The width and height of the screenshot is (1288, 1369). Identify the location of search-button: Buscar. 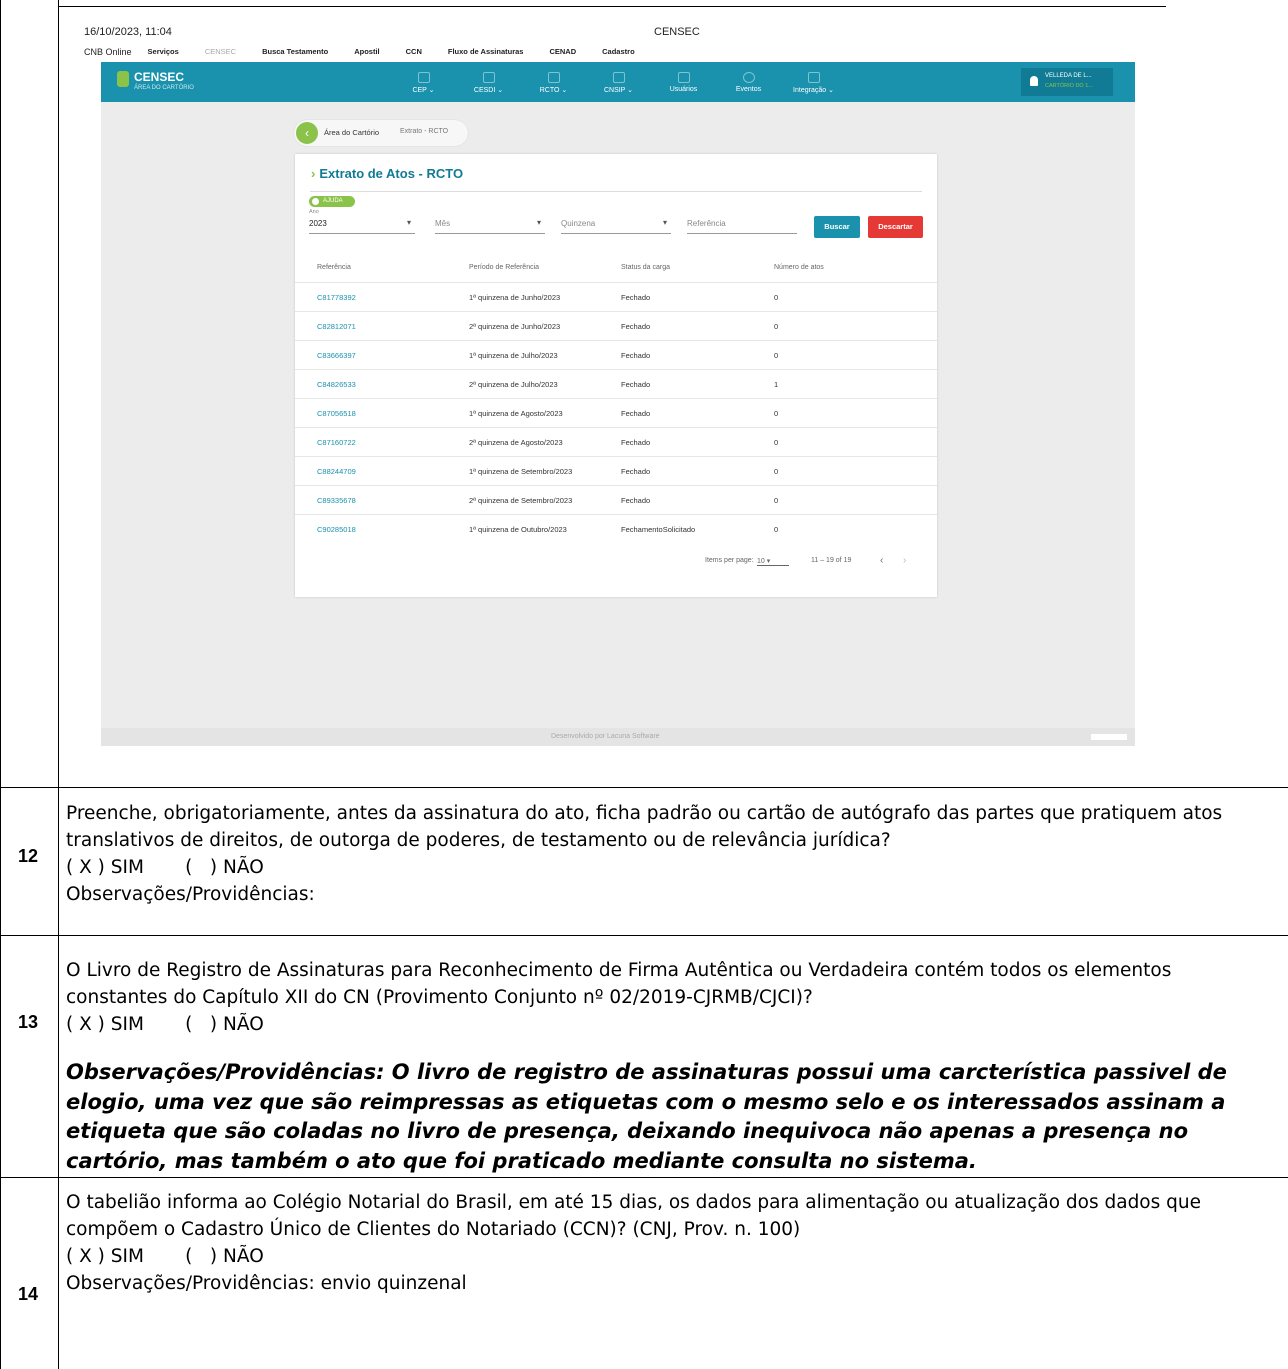
(837, 227).